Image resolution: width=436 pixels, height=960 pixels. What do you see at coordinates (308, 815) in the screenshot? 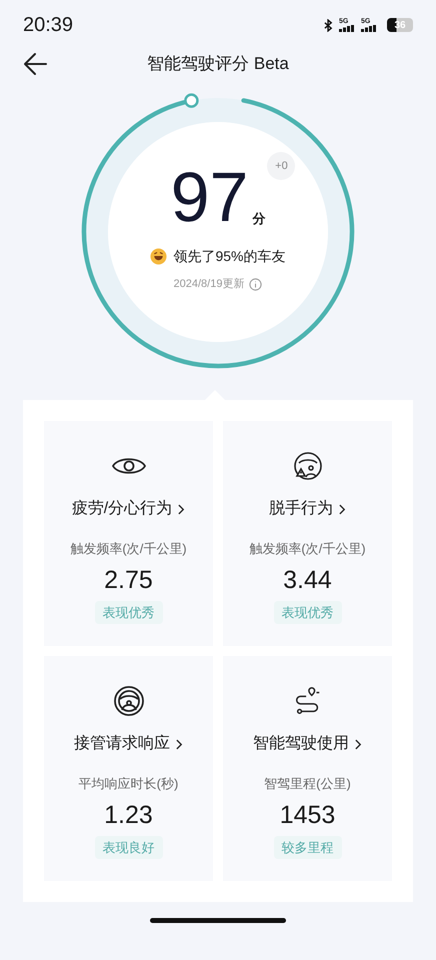
I see `metric-value: 1453` at bounding box center [308, 815].